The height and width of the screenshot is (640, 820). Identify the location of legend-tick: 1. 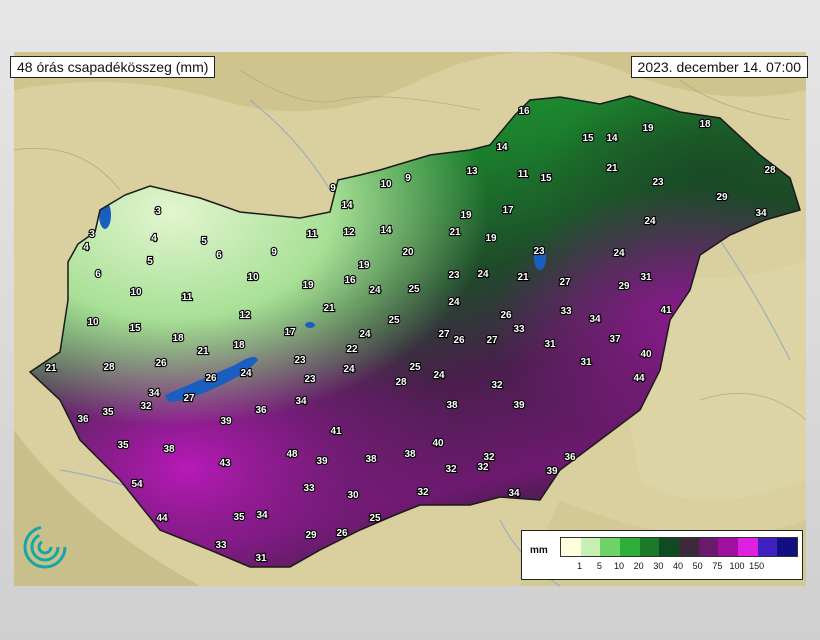
(580, 566).